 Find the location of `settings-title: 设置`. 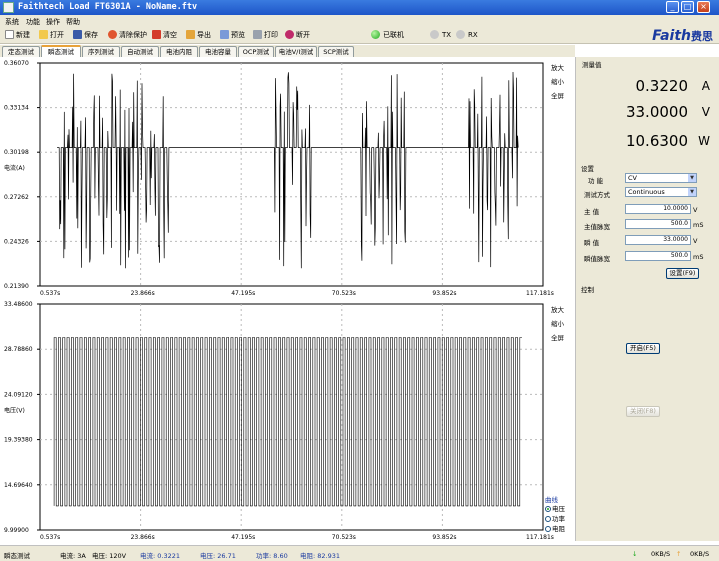

settings-title: 设置 is located at coordinates (587, 169).